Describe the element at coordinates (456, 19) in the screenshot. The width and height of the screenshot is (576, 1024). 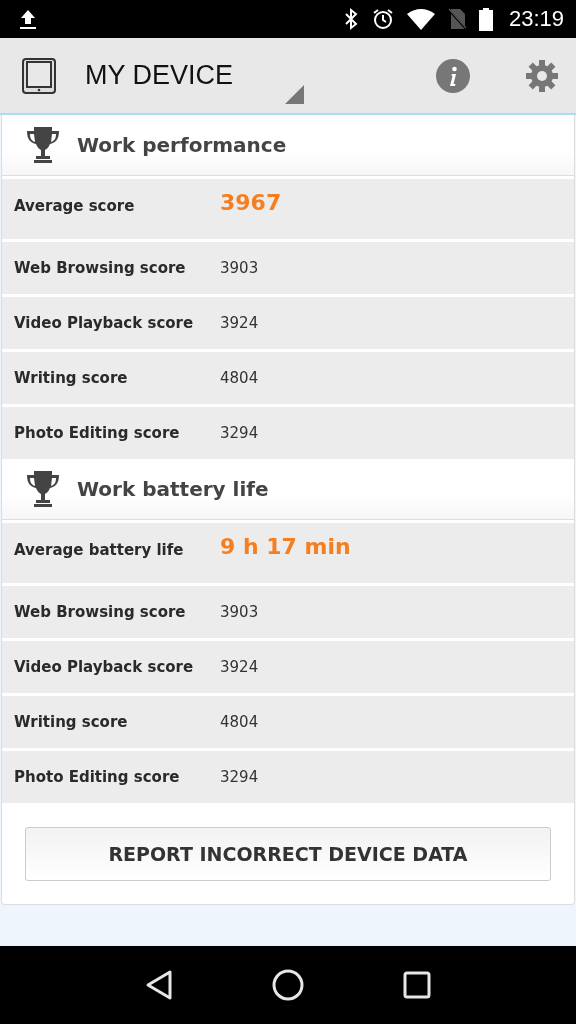
I see `no-sim-icon` at that location.